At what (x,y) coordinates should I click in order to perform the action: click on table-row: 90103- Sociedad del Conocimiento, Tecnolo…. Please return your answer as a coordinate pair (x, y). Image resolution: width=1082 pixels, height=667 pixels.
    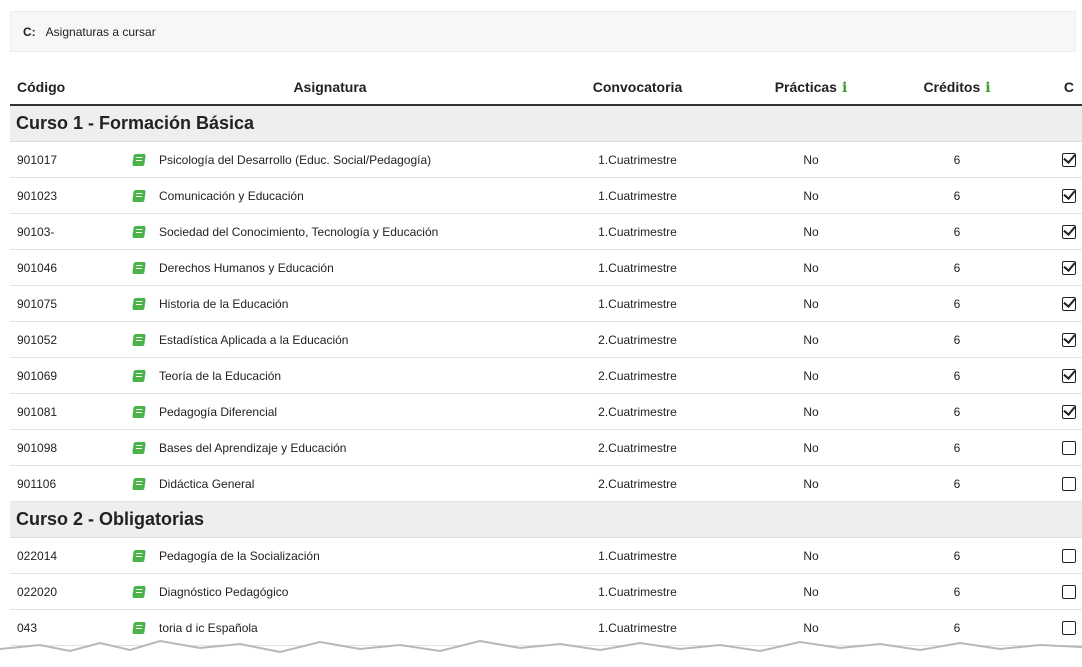
    Looking at the image, I should click on (546, 231).